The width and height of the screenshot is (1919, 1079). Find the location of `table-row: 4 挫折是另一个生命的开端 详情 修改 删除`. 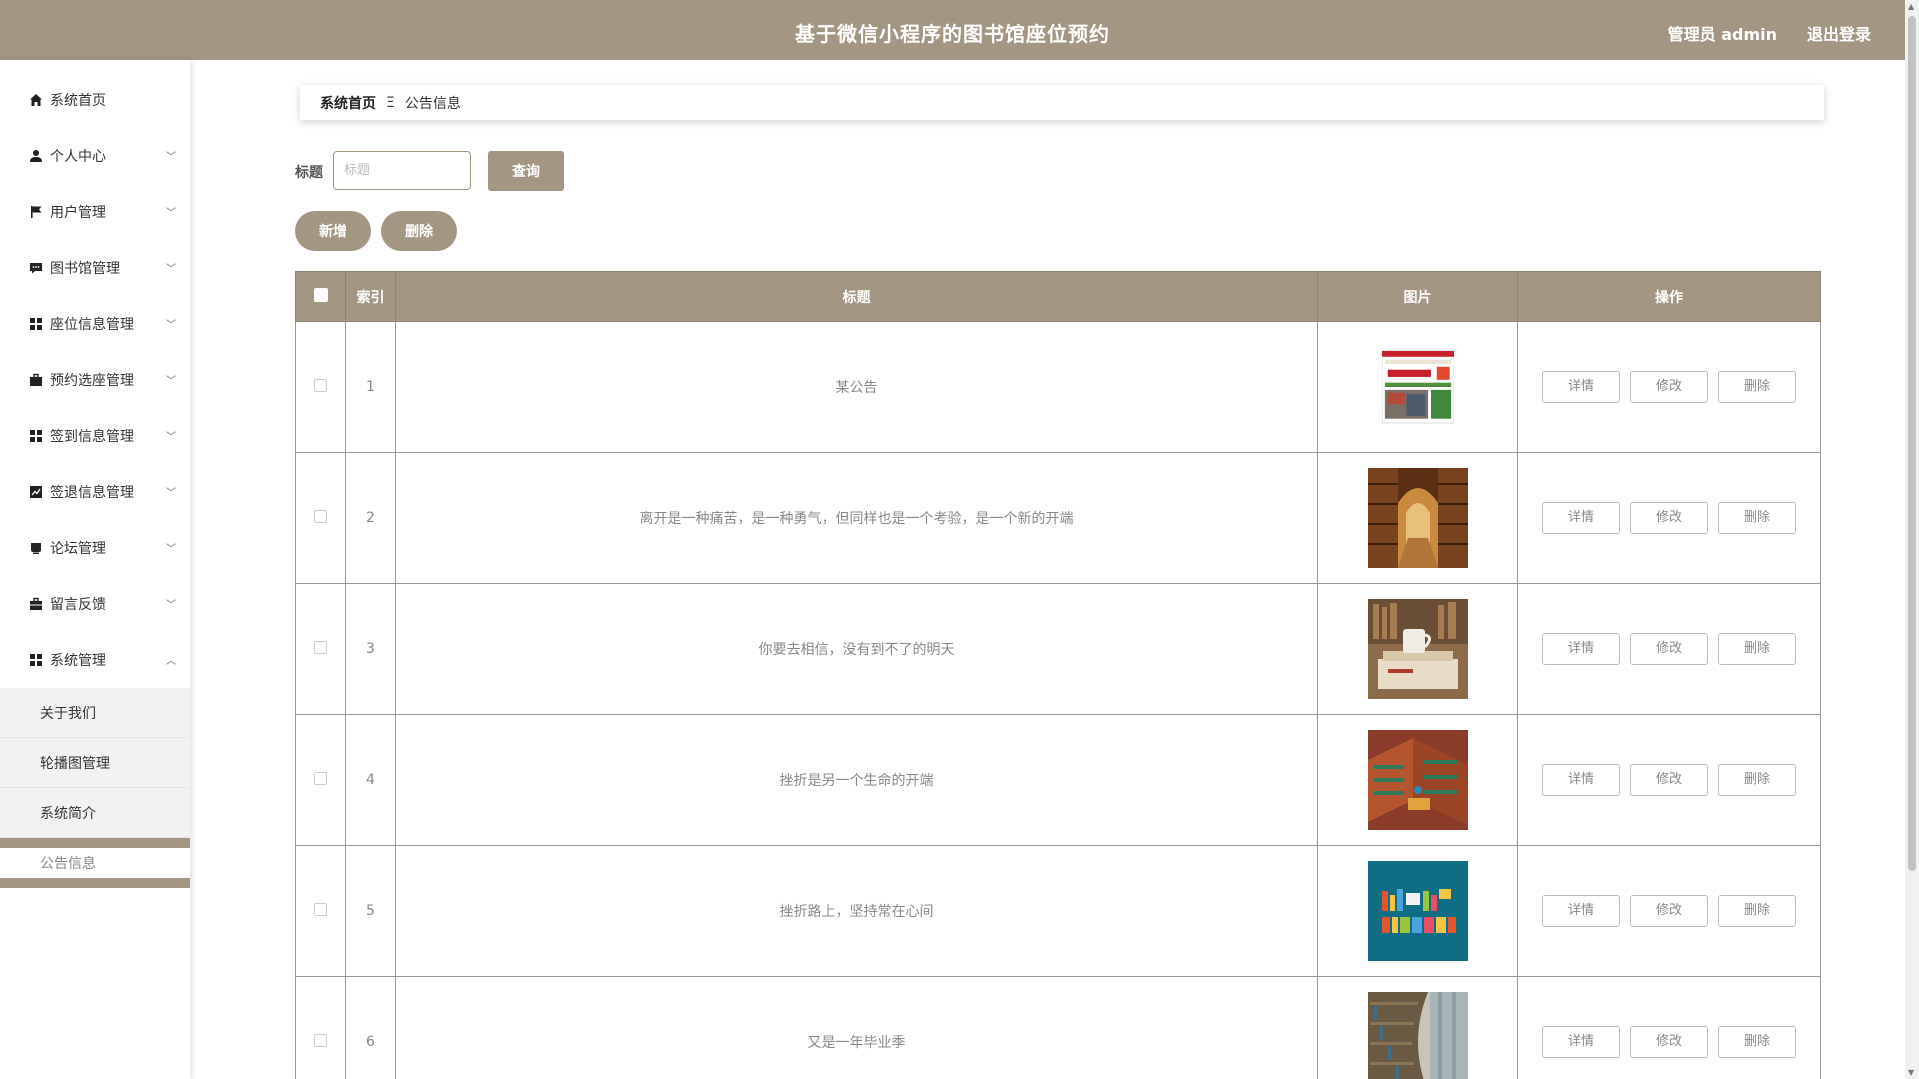

table-row: 4 挫折是另一个生命的开端 详情 修改 删除 is located at coordinates (1058, 780).